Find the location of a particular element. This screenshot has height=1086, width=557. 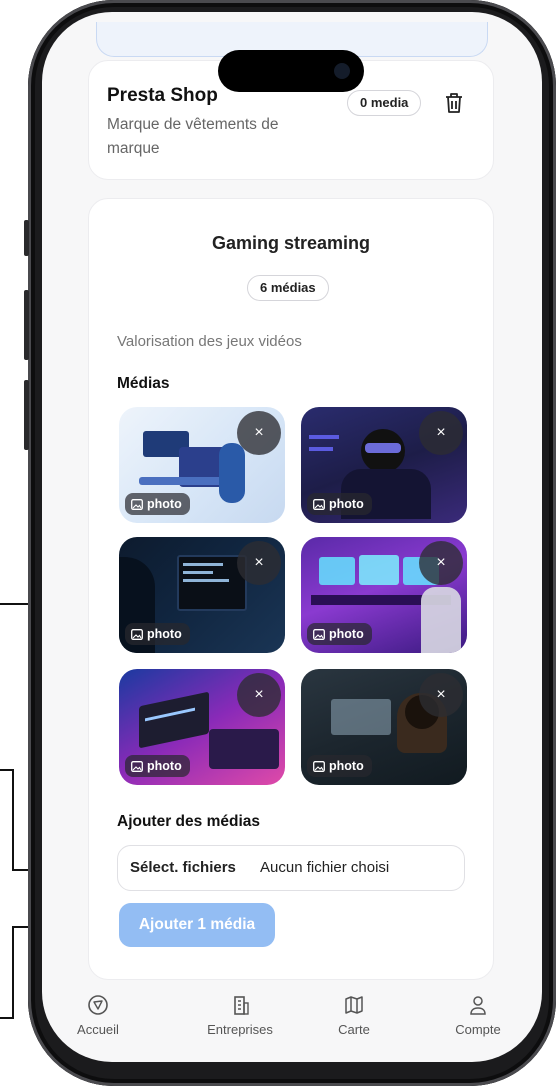

bottom-nav: Accueil Entreprises Carte Compte is located at coordinates (292, 1023).